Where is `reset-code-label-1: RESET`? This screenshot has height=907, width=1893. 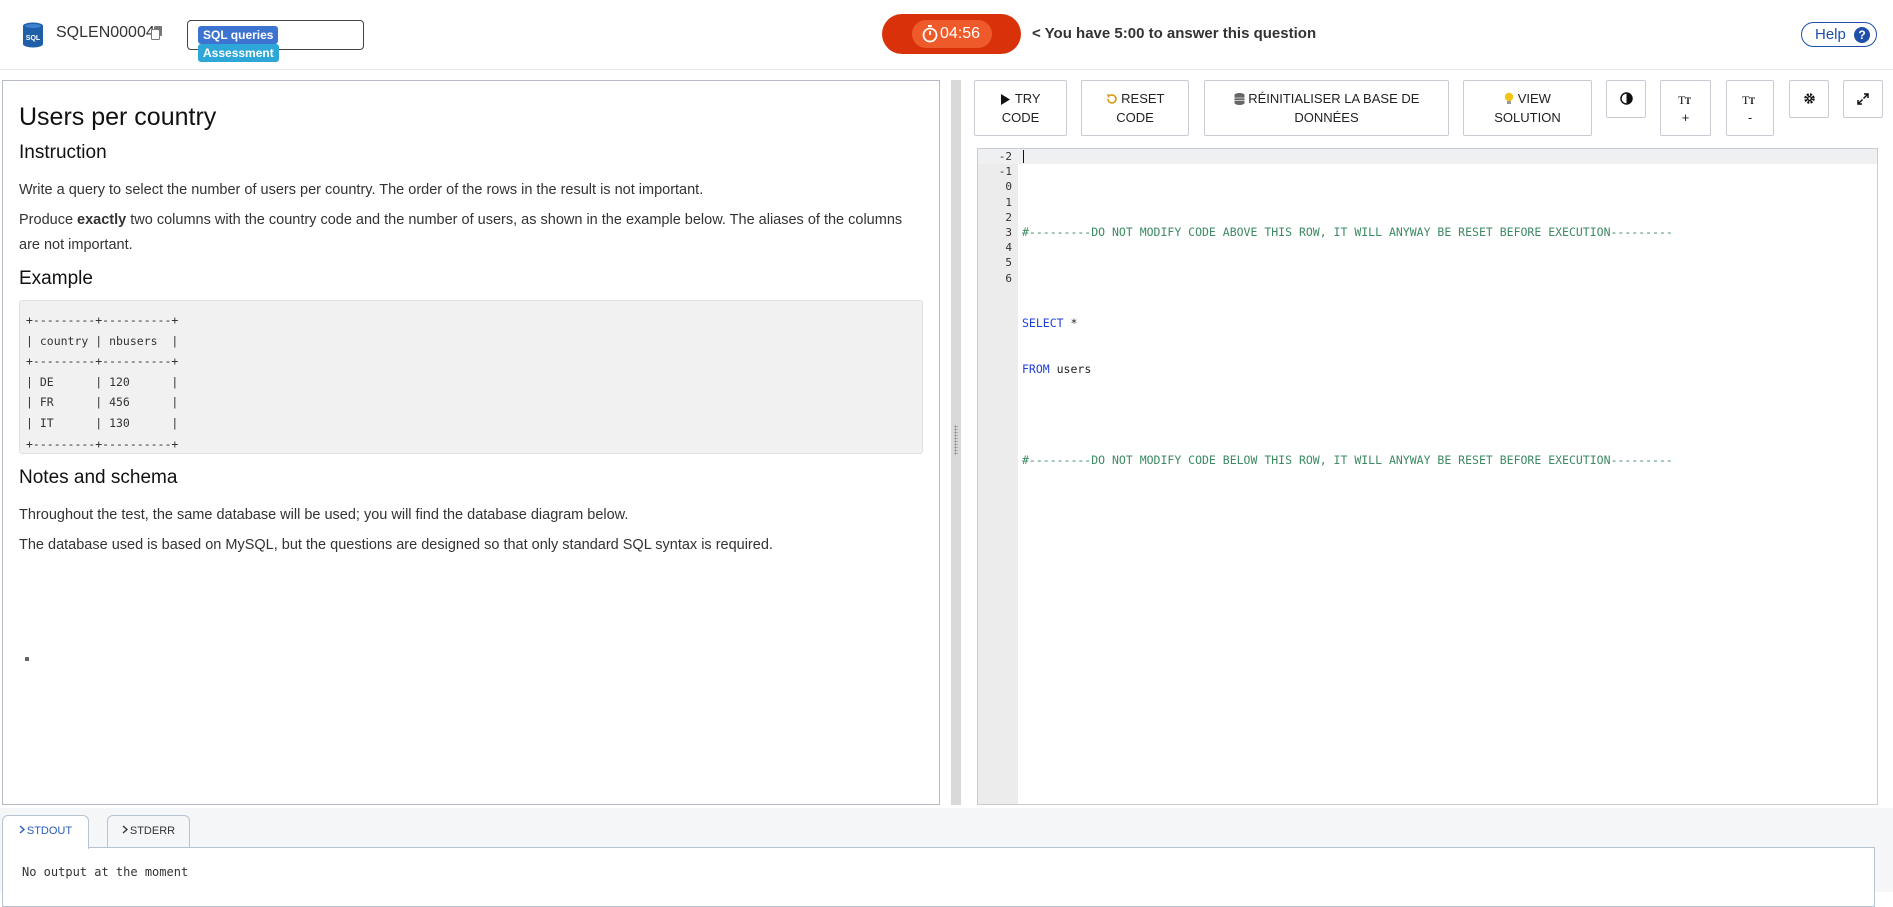 reset-code-label-1: RESET is located at coordinates (1143, 98).